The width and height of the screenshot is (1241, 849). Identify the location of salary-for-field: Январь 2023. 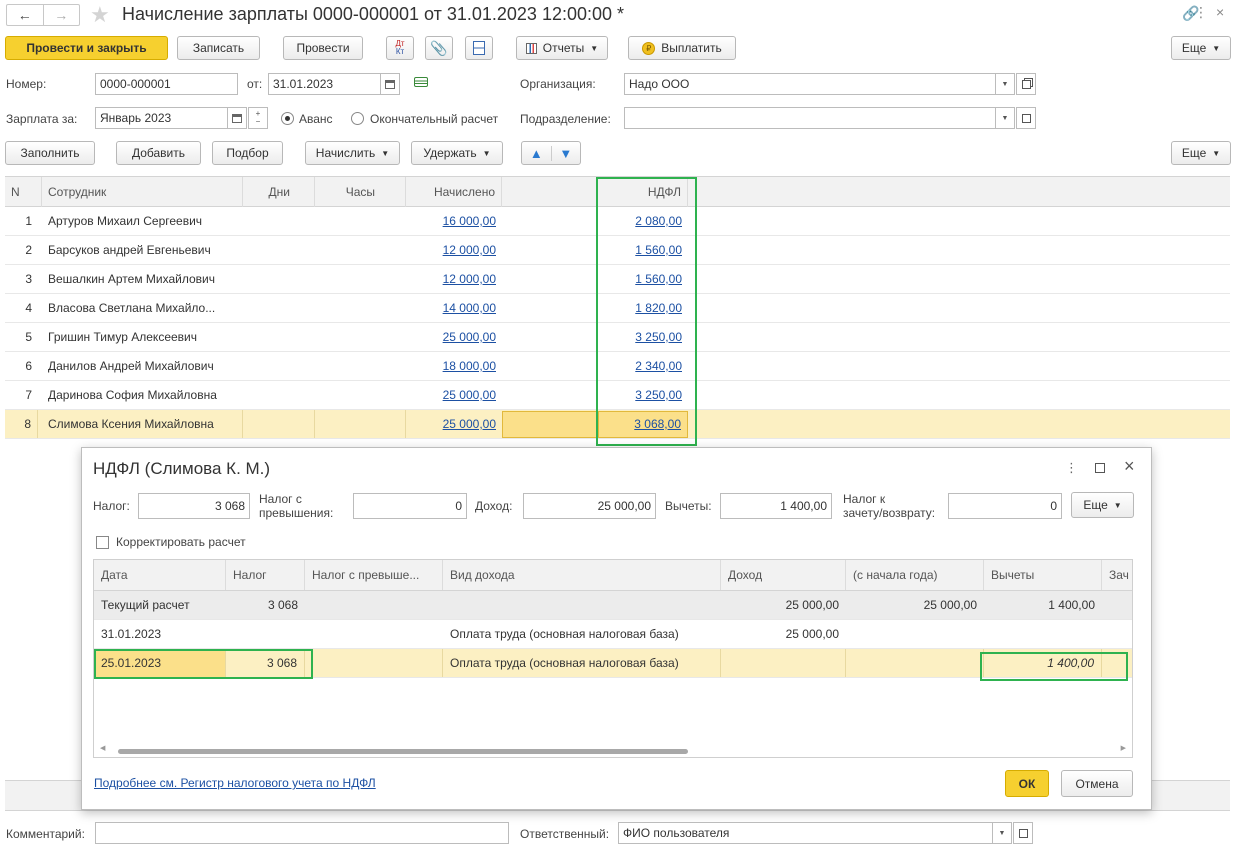
(161, 118).